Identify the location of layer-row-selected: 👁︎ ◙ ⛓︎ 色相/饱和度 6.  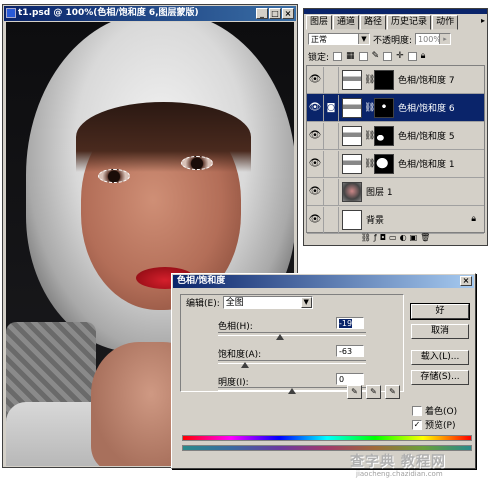
(395, 108).